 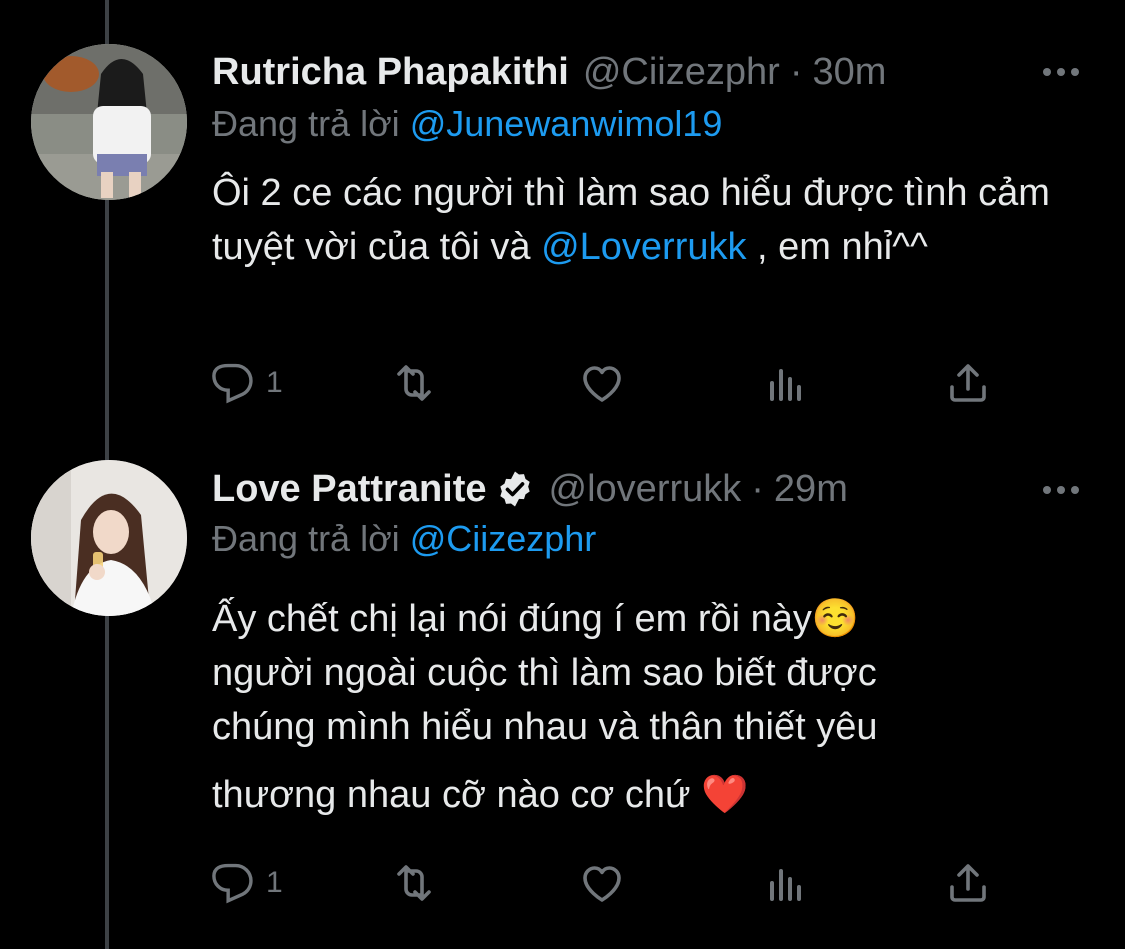 What do you see at coordinates (515, 489) in the screenshot?
I see `verified-icon` at bounding box center [515, 489].